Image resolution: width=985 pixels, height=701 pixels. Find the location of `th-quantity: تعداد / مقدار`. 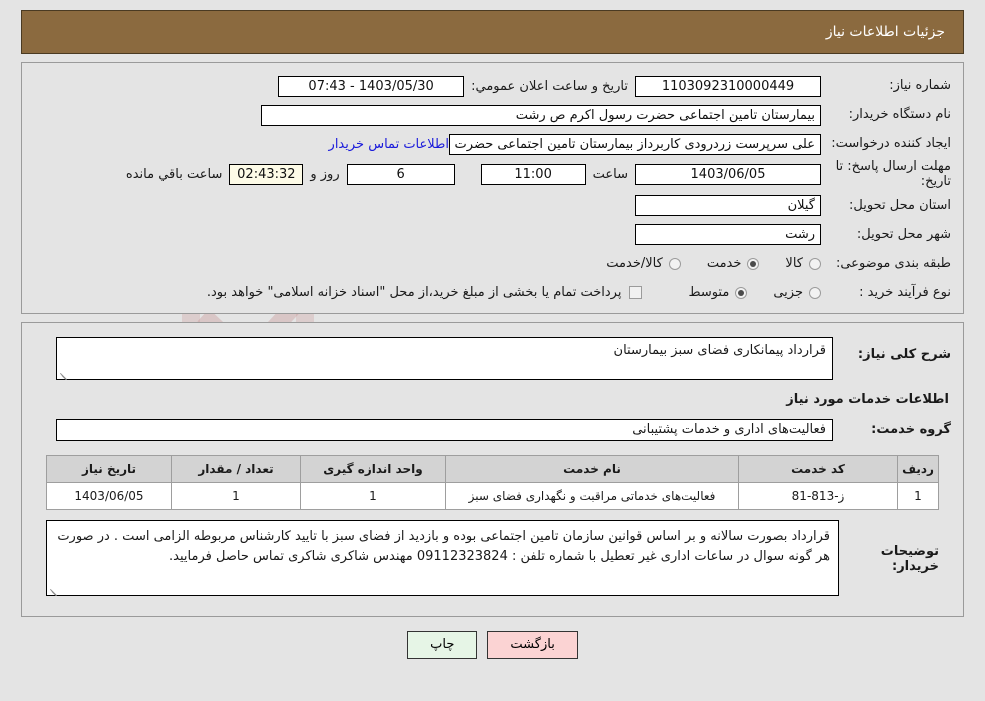

th-quantity: تعداد / مقدار is located at coordinates (236, 468).